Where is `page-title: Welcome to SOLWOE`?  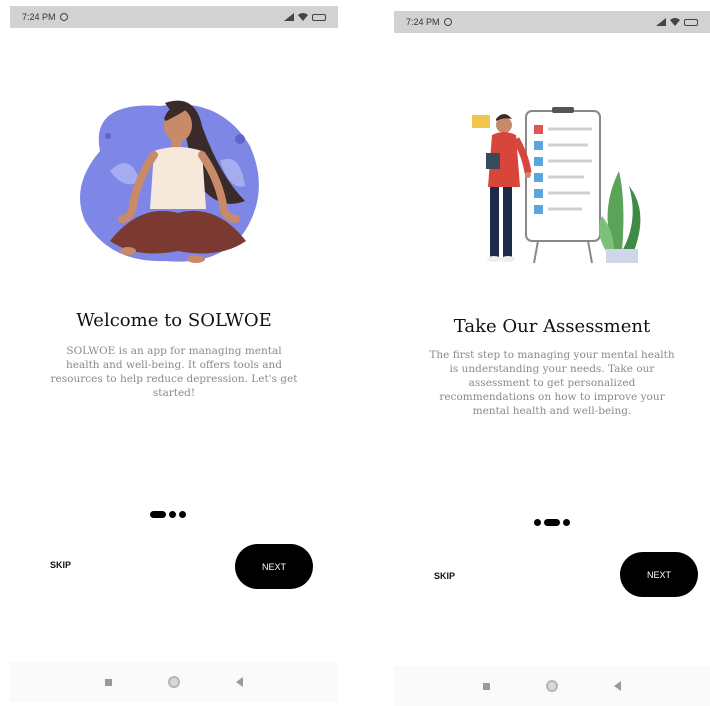 page-title: Welcome to SOLWOE is located at coordinates (174, 320).